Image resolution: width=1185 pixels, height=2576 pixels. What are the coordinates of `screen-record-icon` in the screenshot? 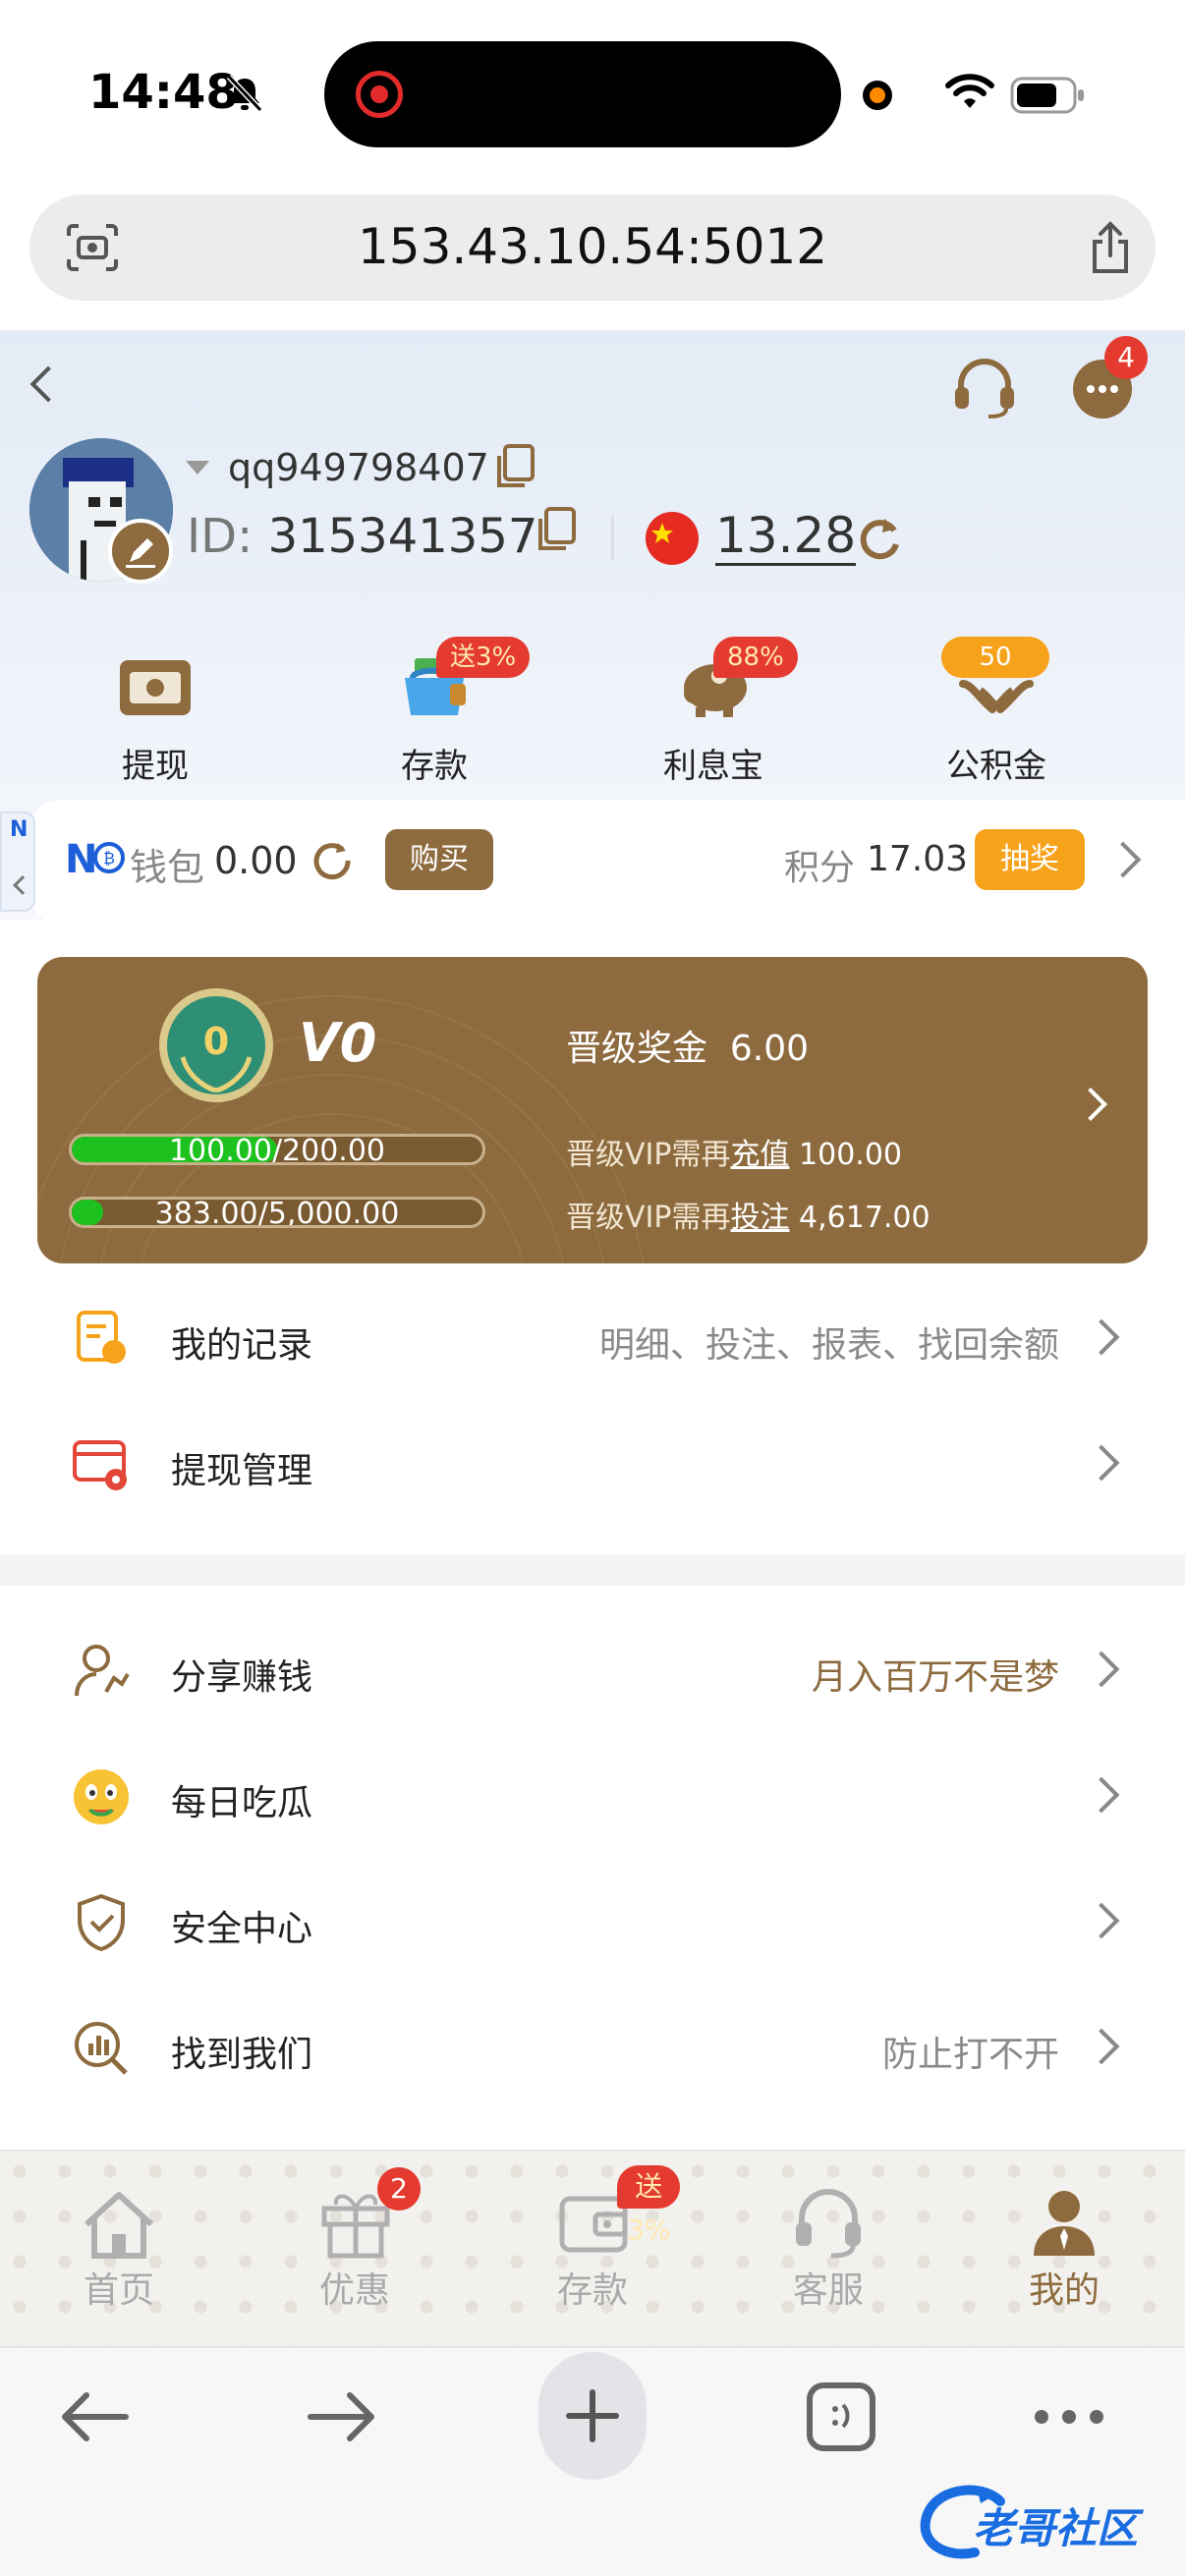 It's located at (380, 94).